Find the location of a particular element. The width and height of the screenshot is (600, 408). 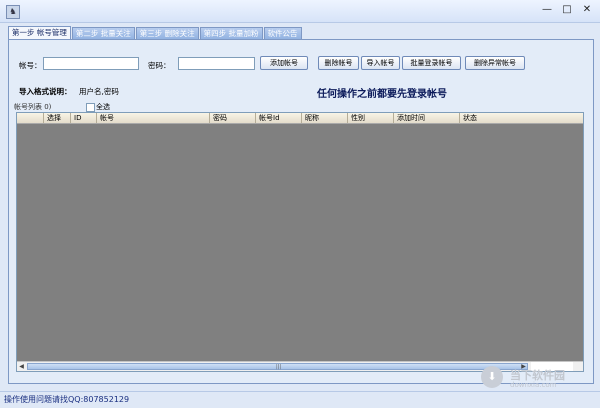

account-label: 帐号： is located at coordinates (30, 65).